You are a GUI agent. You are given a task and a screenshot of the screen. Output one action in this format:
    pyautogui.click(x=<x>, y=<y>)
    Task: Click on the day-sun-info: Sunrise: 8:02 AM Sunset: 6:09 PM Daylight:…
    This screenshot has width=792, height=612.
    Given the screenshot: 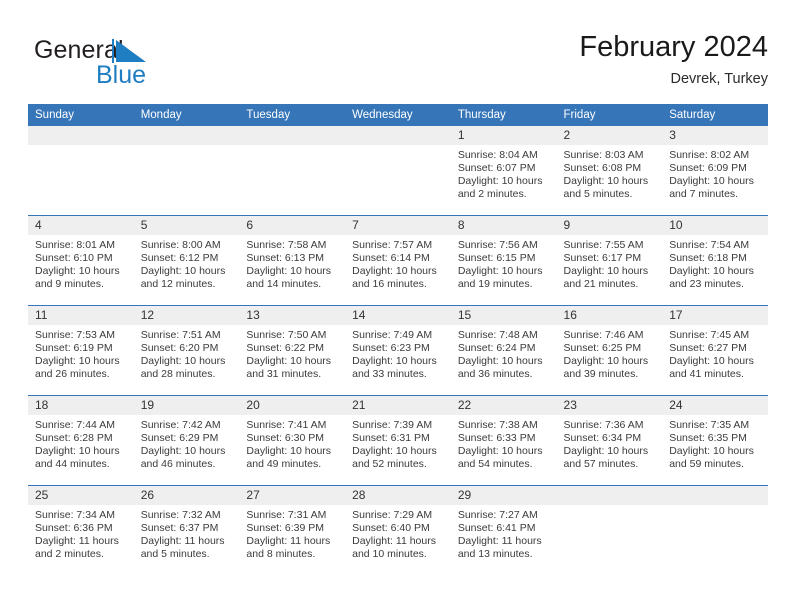 What is the action you would take?
    pyautogui.click(x=715, y=173)
    